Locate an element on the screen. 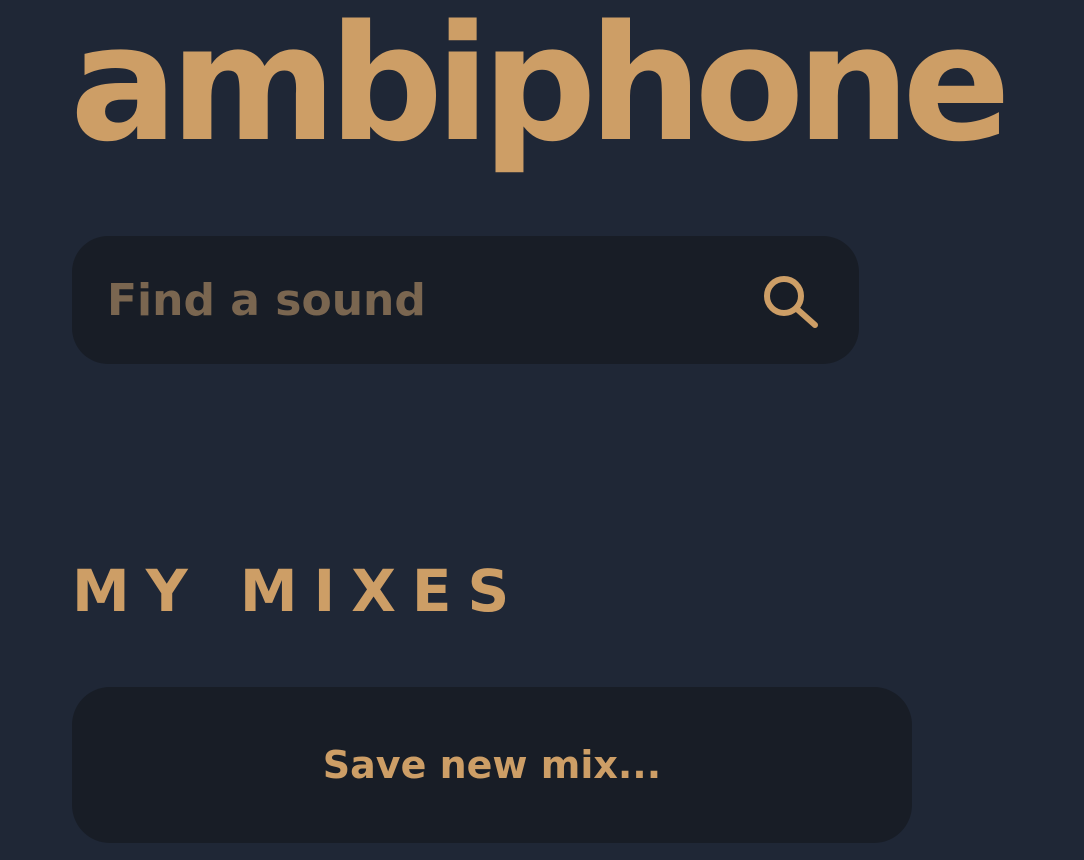 This screenshot has width=1084, height=860. my-mixes-heading: MY MIXES is located at coordinates (299, 591).